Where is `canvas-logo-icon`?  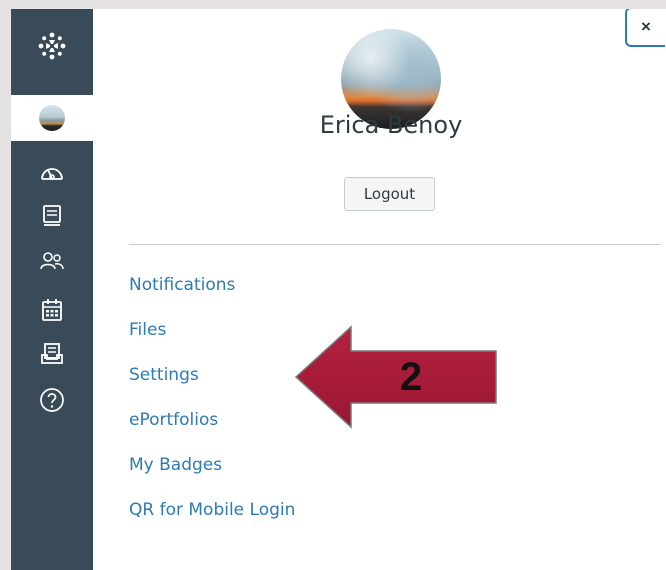
canvas-logo-icon is located at coordinates (52, 46).